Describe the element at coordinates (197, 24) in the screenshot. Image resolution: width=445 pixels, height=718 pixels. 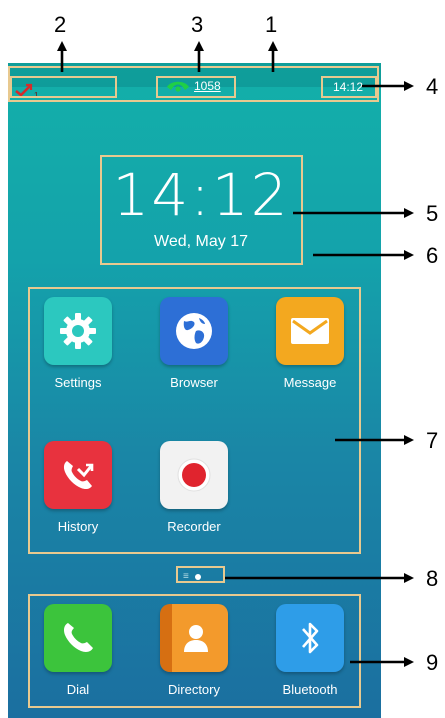
I see `callout-number-3: 3` at that location.